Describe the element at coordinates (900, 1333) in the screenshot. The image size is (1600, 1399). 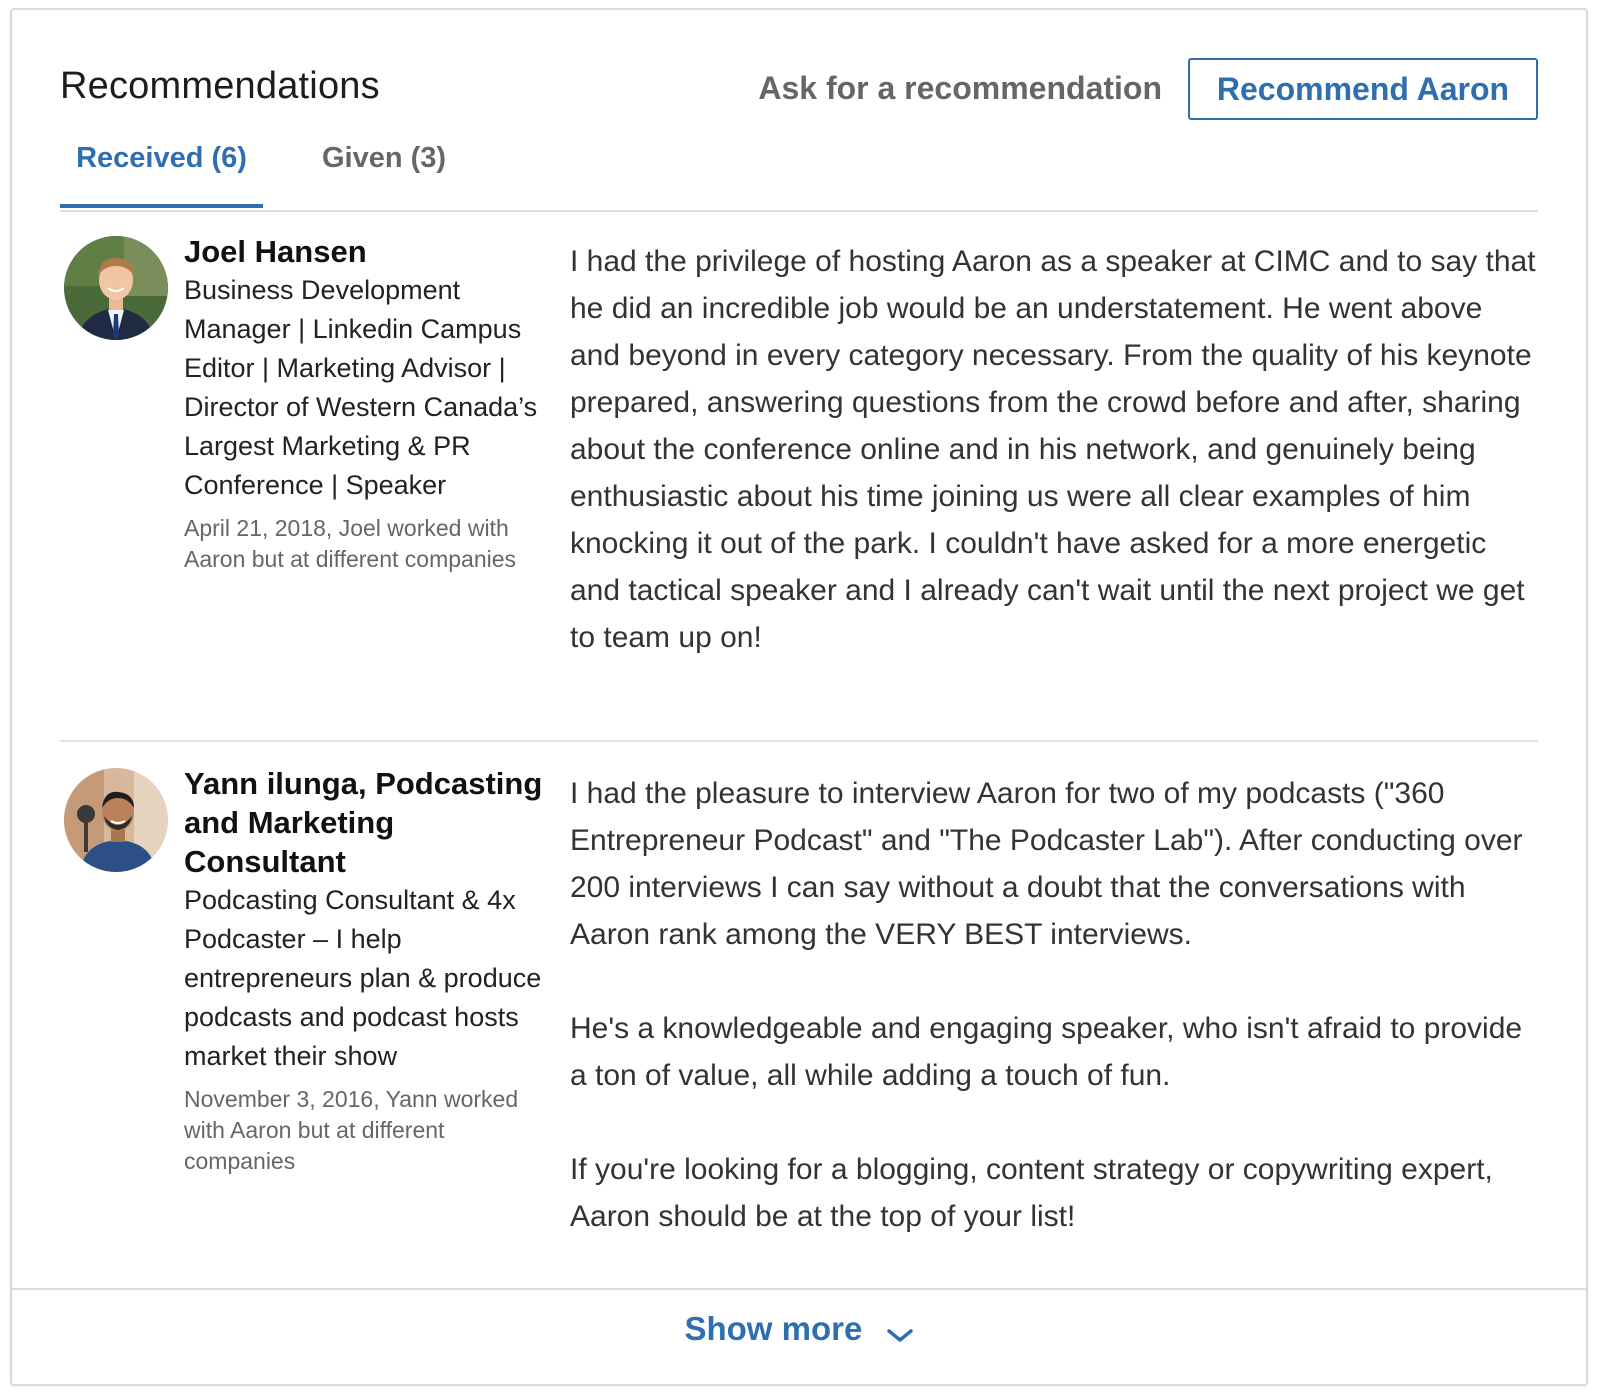
I see `chevron-down-icon` at that location.